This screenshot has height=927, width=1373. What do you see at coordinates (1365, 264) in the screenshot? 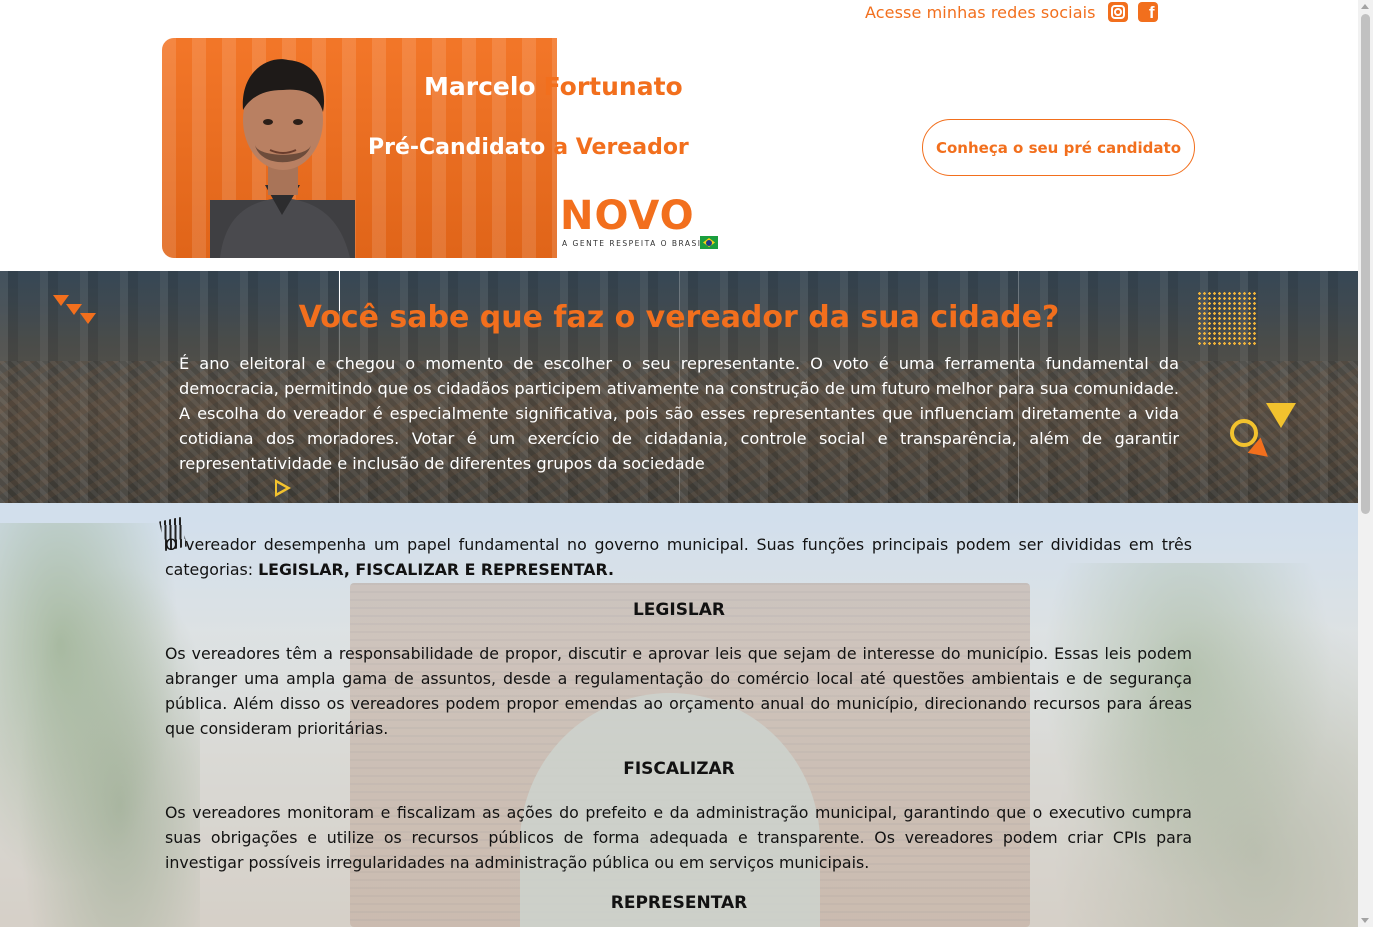
I see `scrollbar-thumb` at bounding box center [1365, 264].